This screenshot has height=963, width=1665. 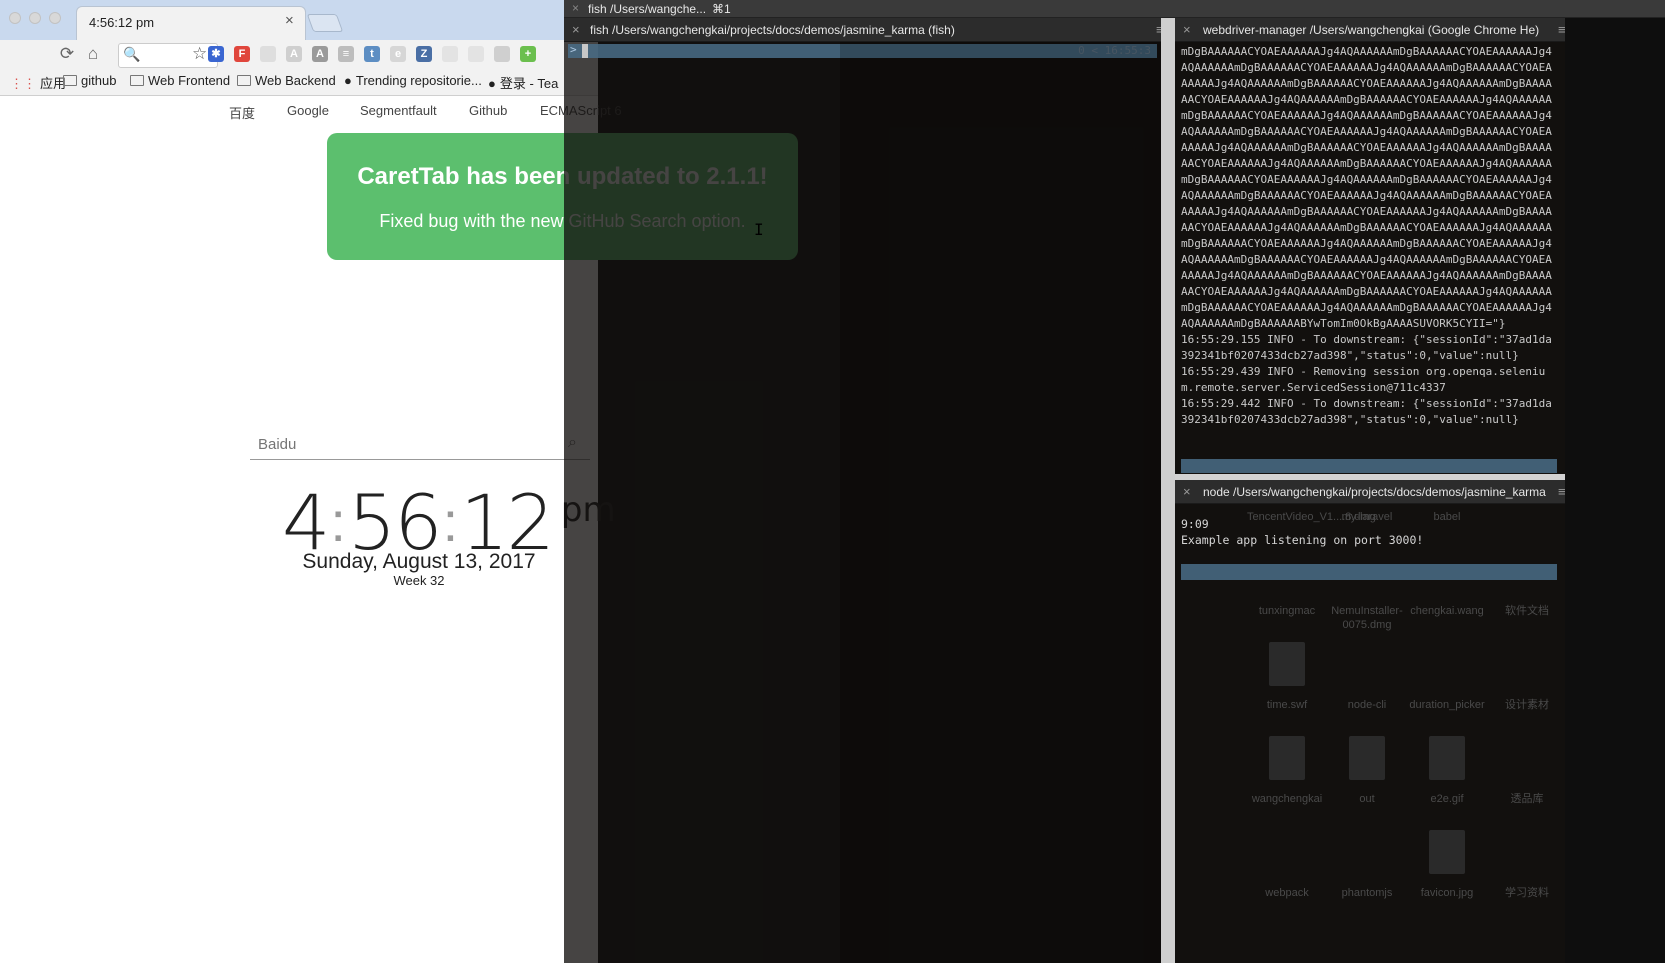 What do you see at coordinates (320, 54) in the screenshot?
I see `extension-a-dark-icon: A` at bounding box center [320, 54].